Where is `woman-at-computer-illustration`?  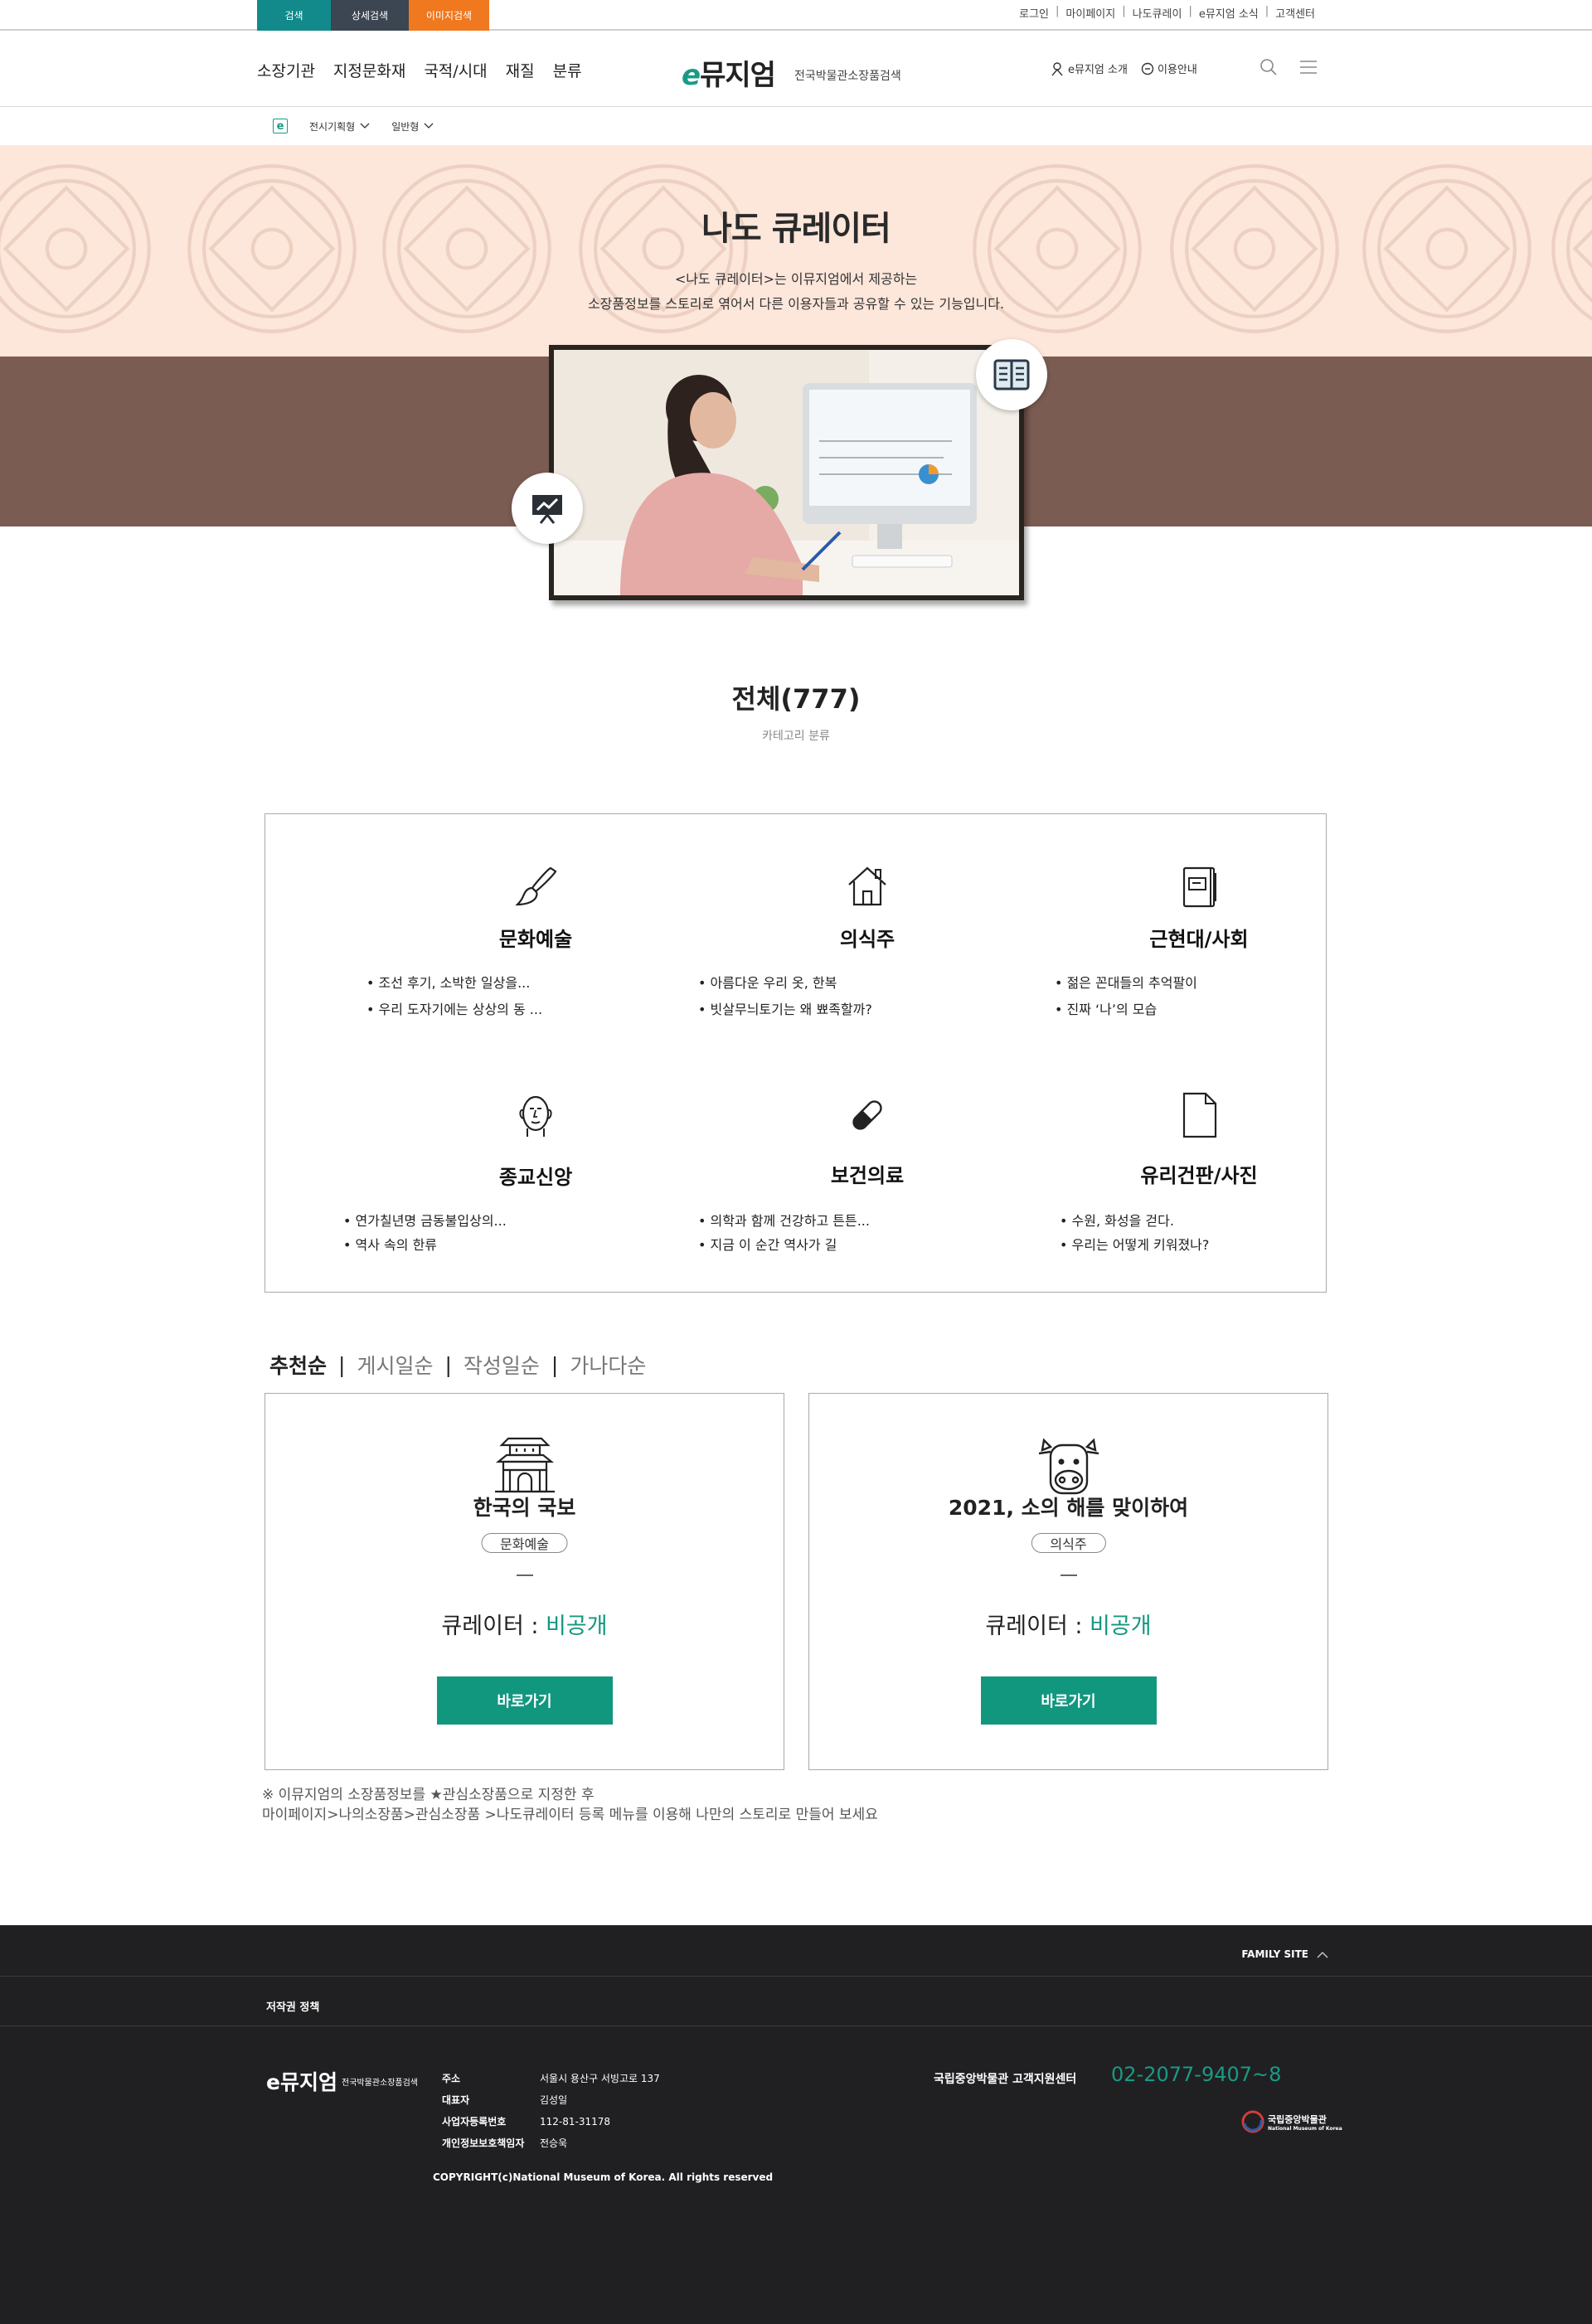 woman-at-computer-illustration is located at coordinates (786, 472).